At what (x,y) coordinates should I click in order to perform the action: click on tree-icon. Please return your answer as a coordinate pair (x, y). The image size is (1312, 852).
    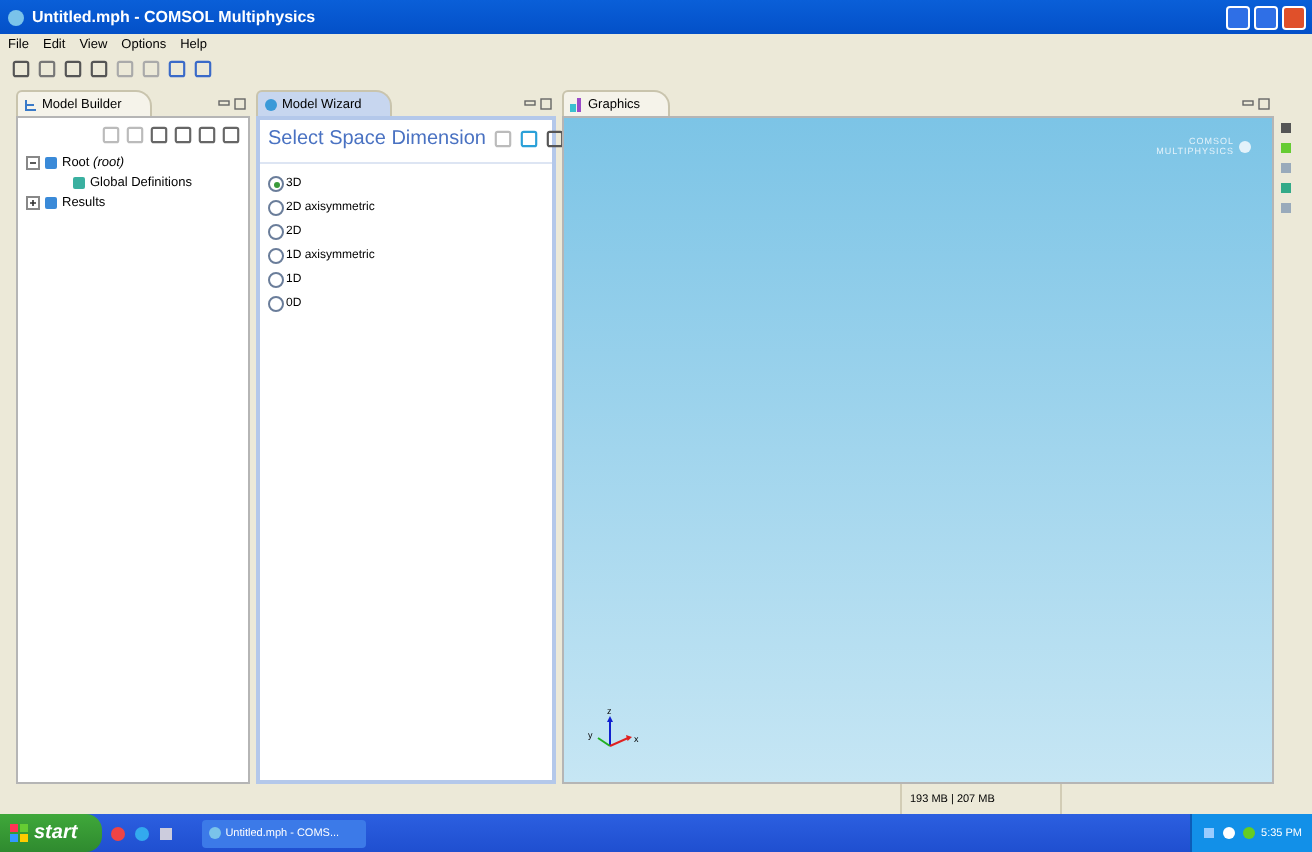
    Looking at the image, I should click on (31, 104).